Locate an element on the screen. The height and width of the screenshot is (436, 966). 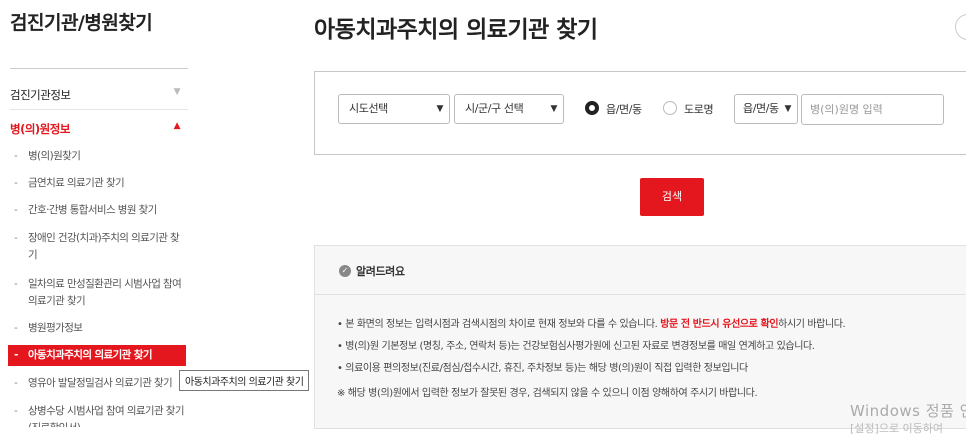
page-title: 아동치과주치의 의료기관 찾기 is located at coordinates (456, 30).